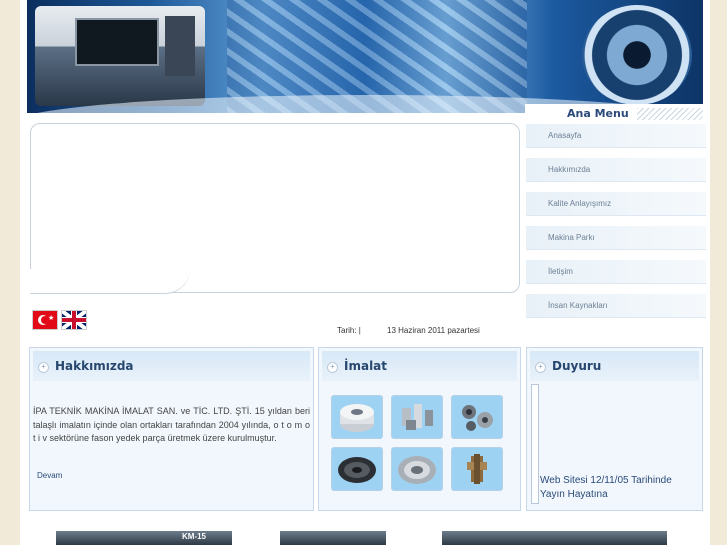  I want to click on menu-item-iletisim: İletişim, so click(616, 272).